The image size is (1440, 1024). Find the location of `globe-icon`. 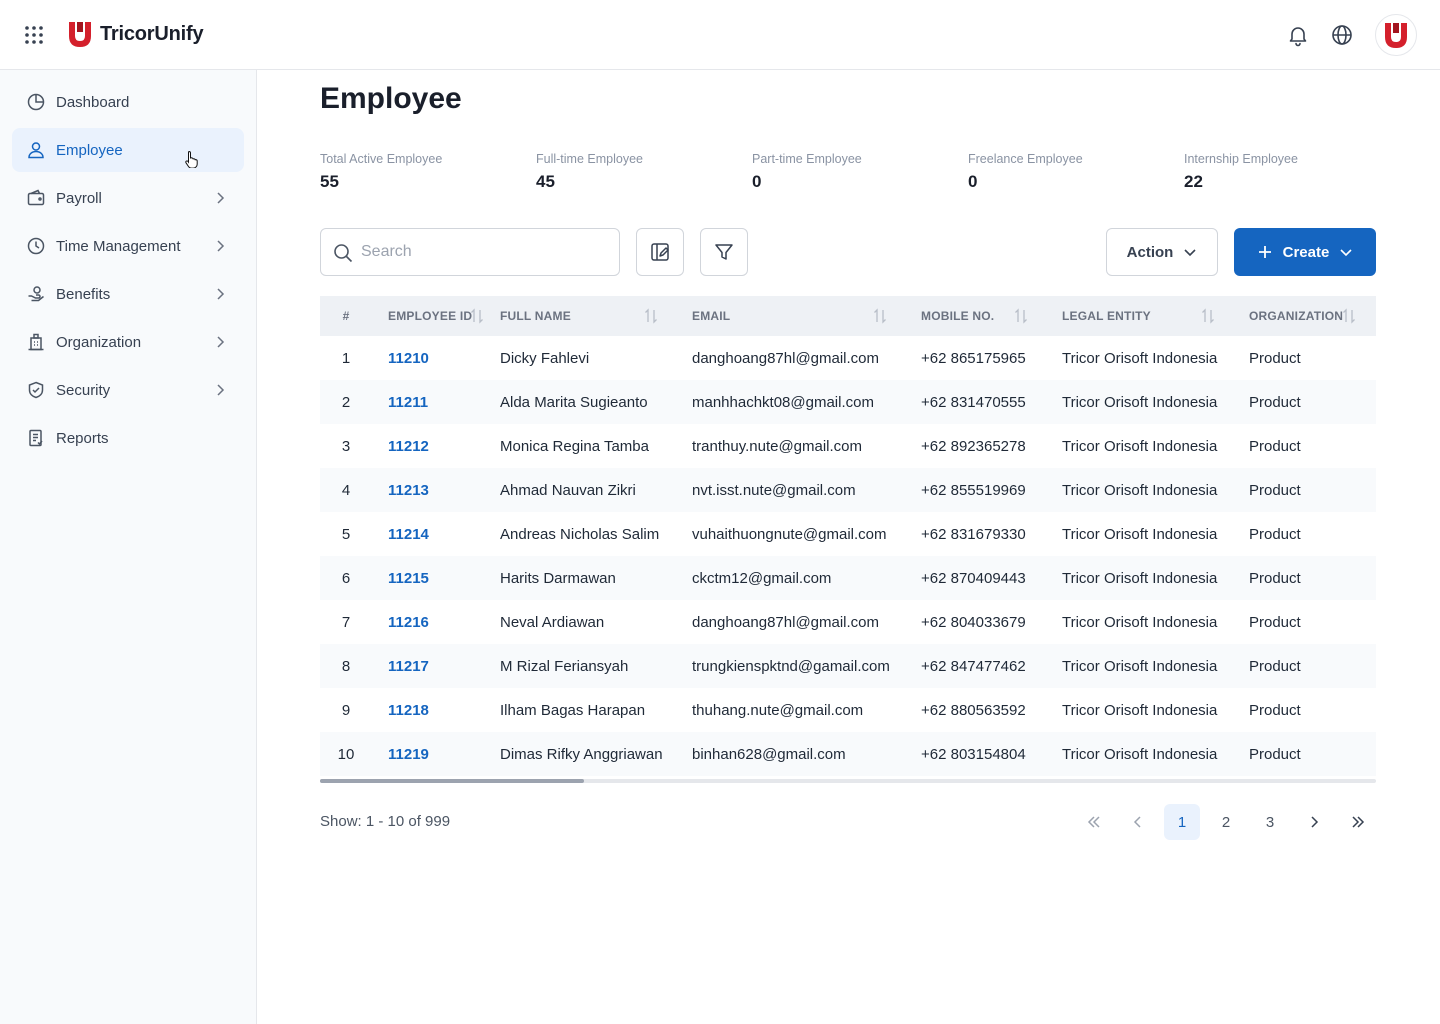

globe-icon is located at coordinates (1342, 35).